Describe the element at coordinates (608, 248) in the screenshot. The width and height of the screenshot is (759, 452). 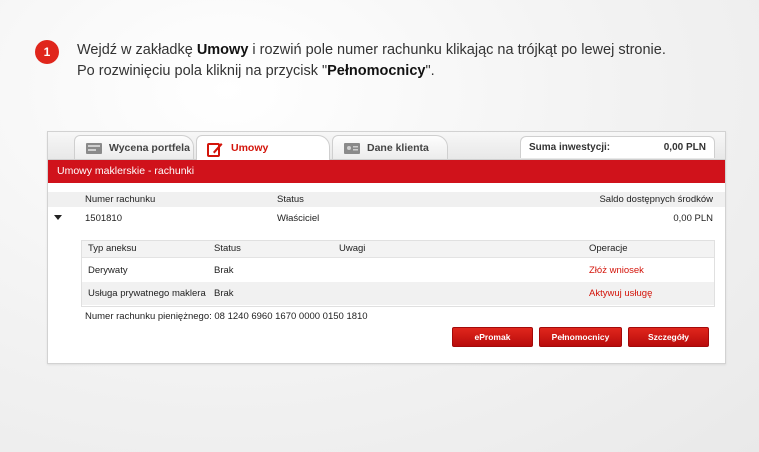
I see `annex-column-header: Operacje` at that location.